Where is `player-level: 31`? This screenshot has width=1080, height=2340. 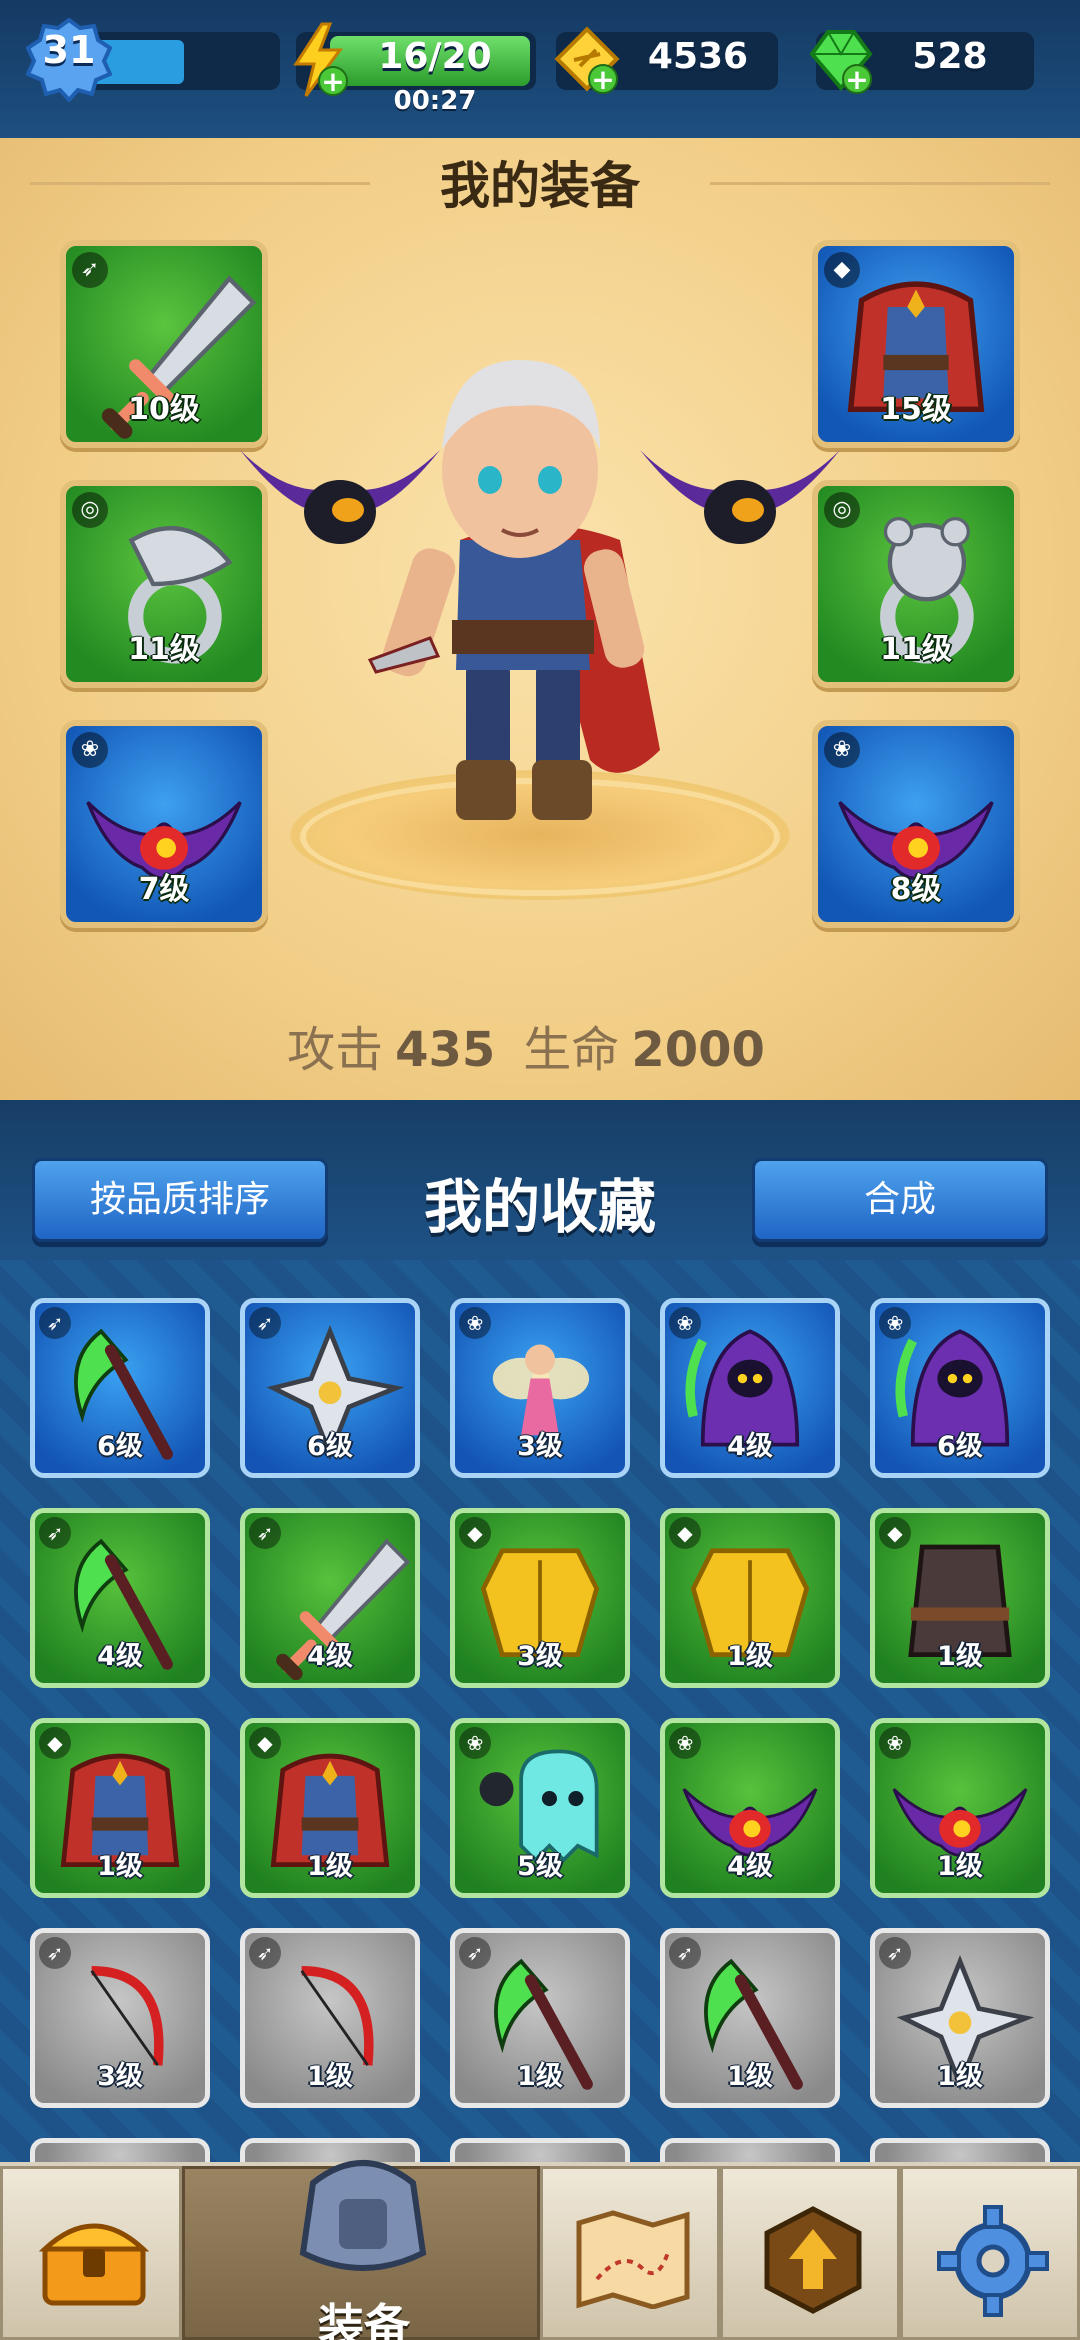
player-level: 31 is located at coordinates (69, 50).